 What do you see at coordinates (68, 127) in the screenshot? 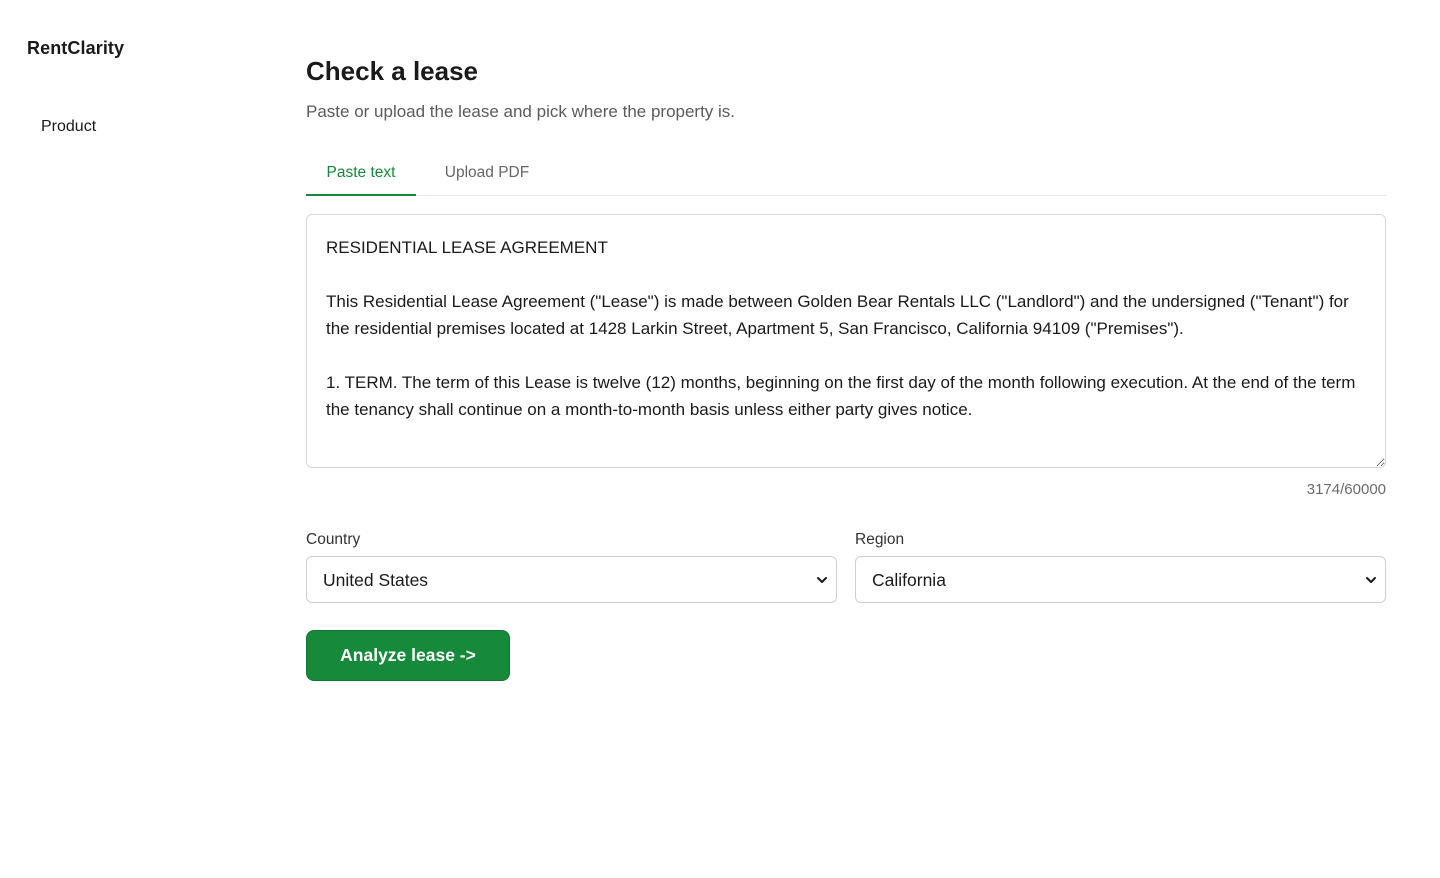
I see `sidebar-item-product: Product` at bounding box center [68, 127].